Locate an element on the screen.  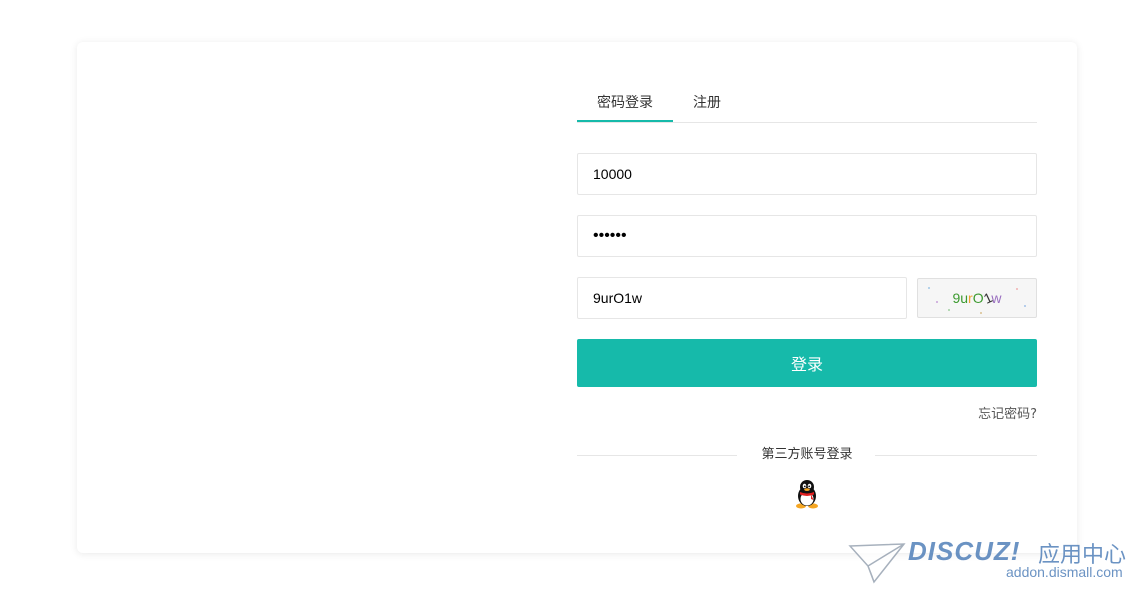
captcha-input is located at coordinates (742, 298).